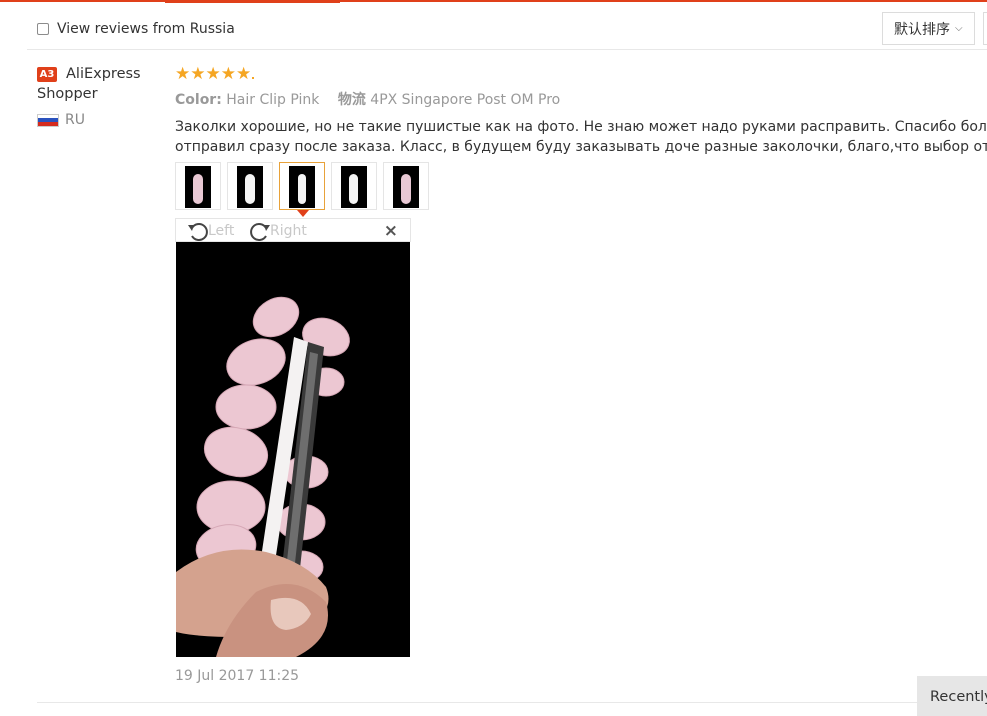 This screenshot has height=716, width=987. I want to click on color-value: Hair Clip Pink, so click(273, 100).